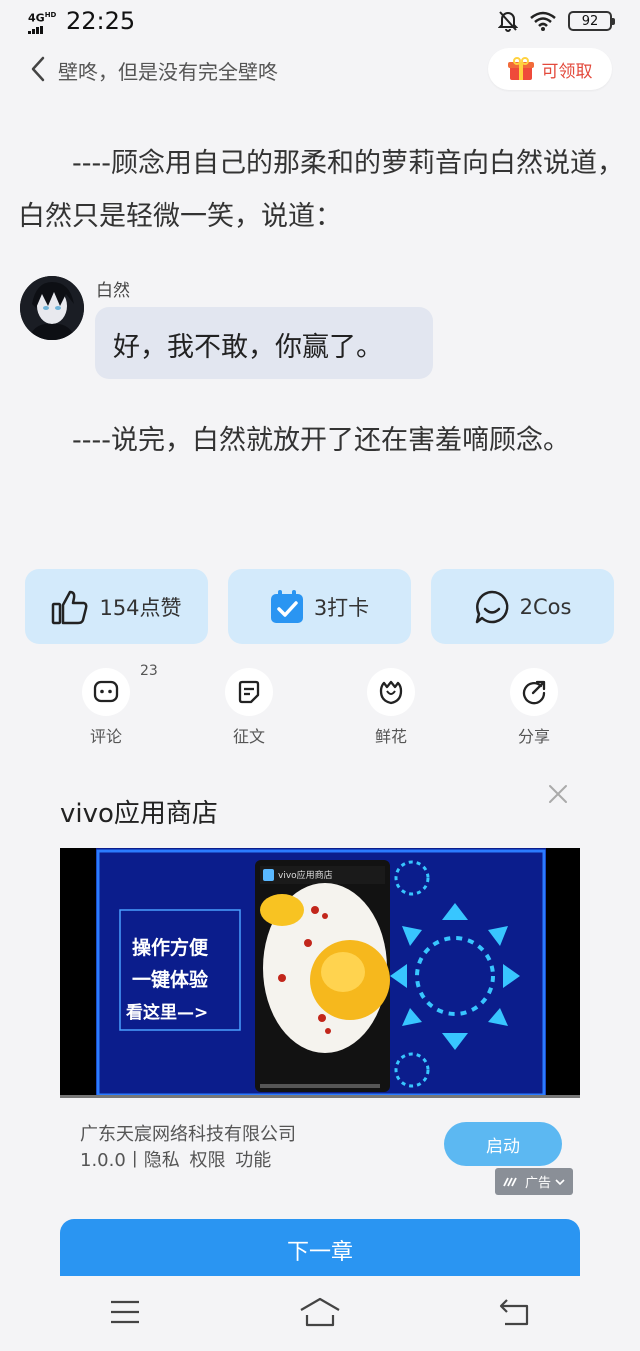 This screenshot has width=640, height=1351. What do you see at coordinates (320, 1250) in the screenshot?
I see `next-chapter-button: 下一章` at bounding box center [320, 1250].